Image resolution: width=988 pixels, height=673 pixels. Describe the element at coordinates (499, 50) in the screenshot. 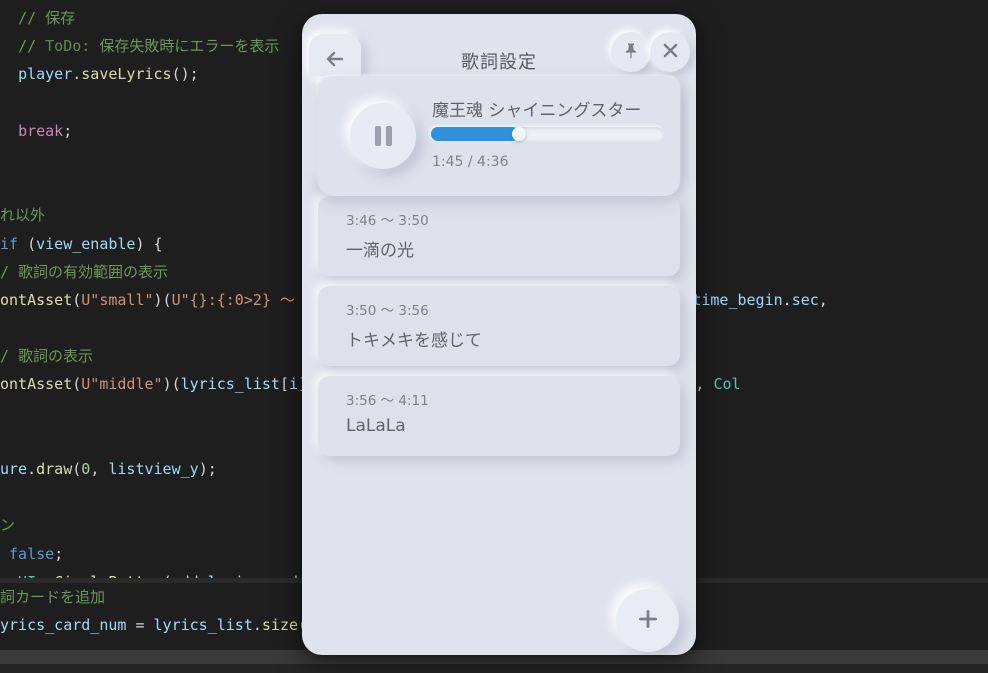

I see `panel-header: 歌詞設定` at that location.